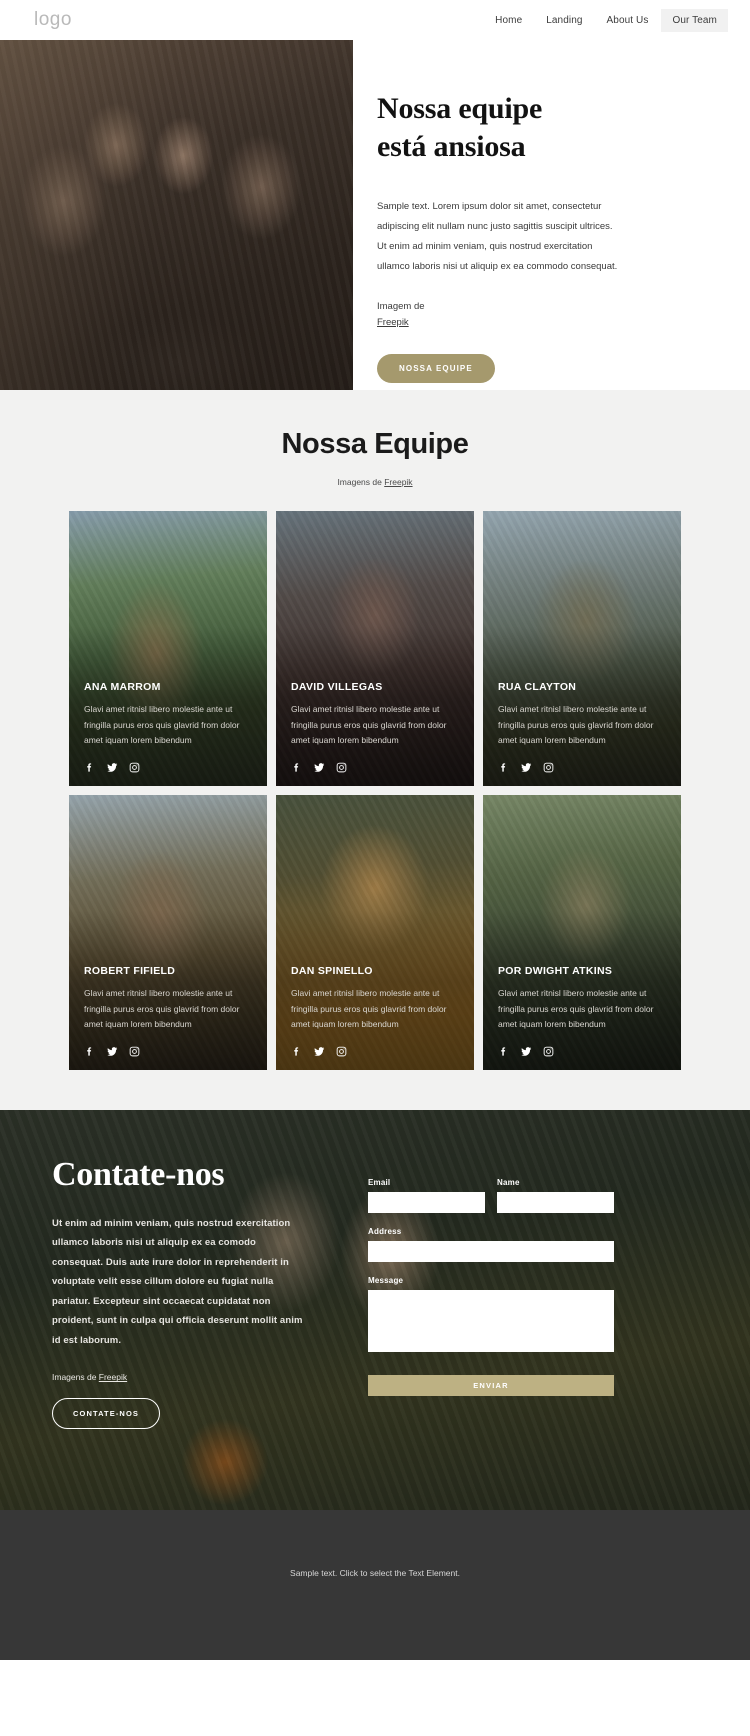 The height and width of the screenshot is (1736, 750). I want to click on hero-credit-link: Freepik, so click(393, 323).